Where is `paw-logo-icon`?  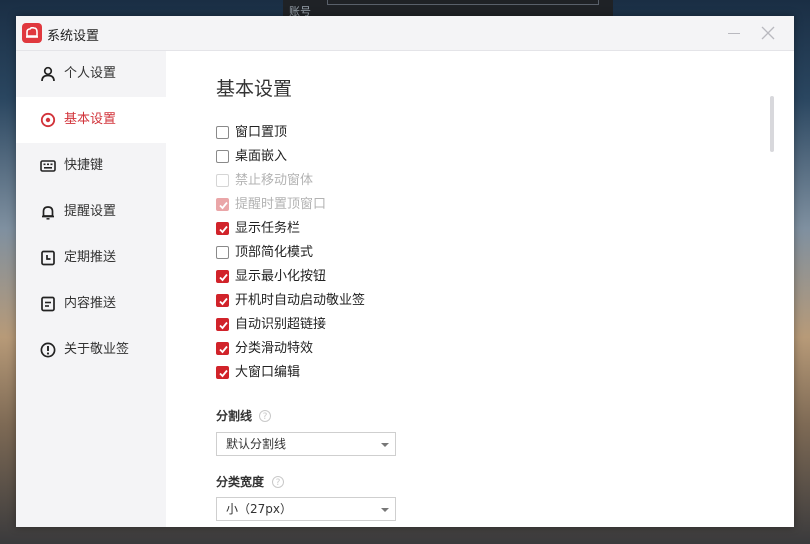 paw-logo-icon is located at coordinates (690, 477).